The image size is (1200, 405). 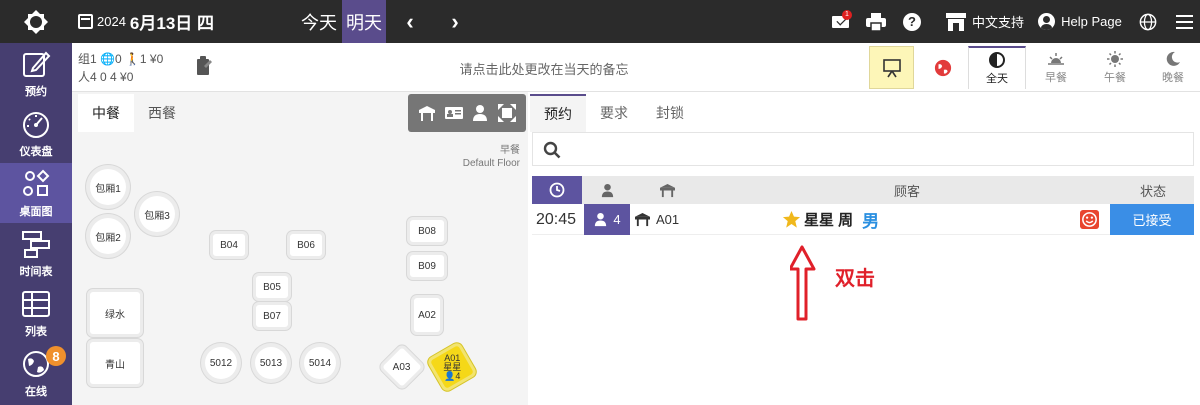 I want to click on next-day-button: ›, so click(x=455, y=21).